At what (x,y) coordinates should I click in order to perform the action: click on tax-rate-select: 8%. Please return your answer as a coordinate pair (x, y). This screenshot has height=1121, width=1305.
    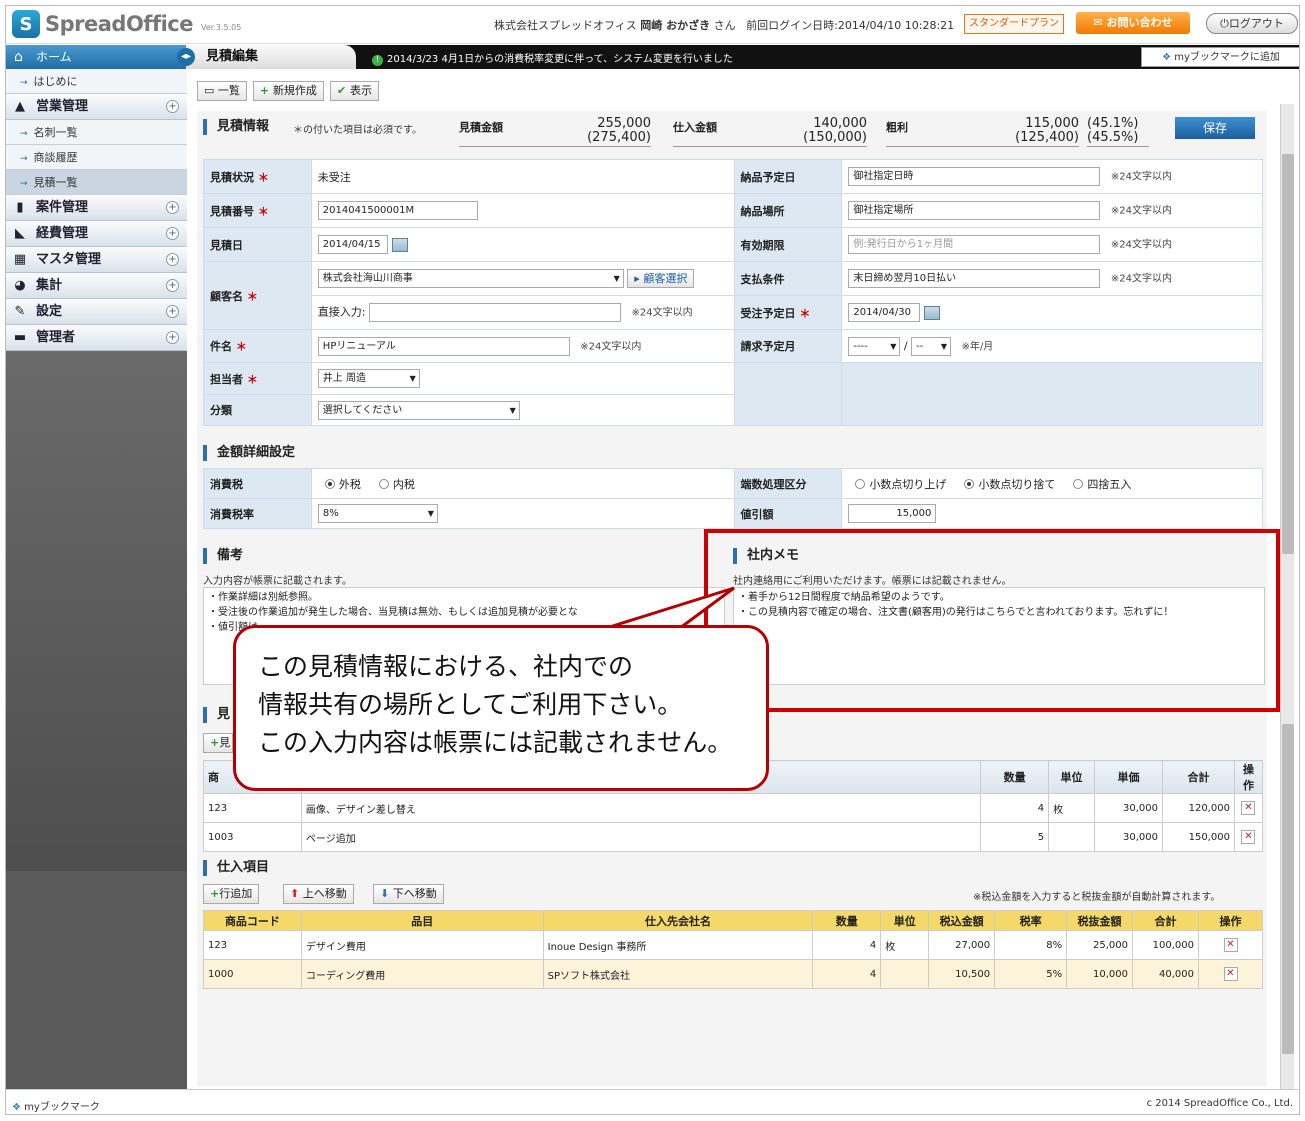
    Looking at the image, I should click on (377, 513).